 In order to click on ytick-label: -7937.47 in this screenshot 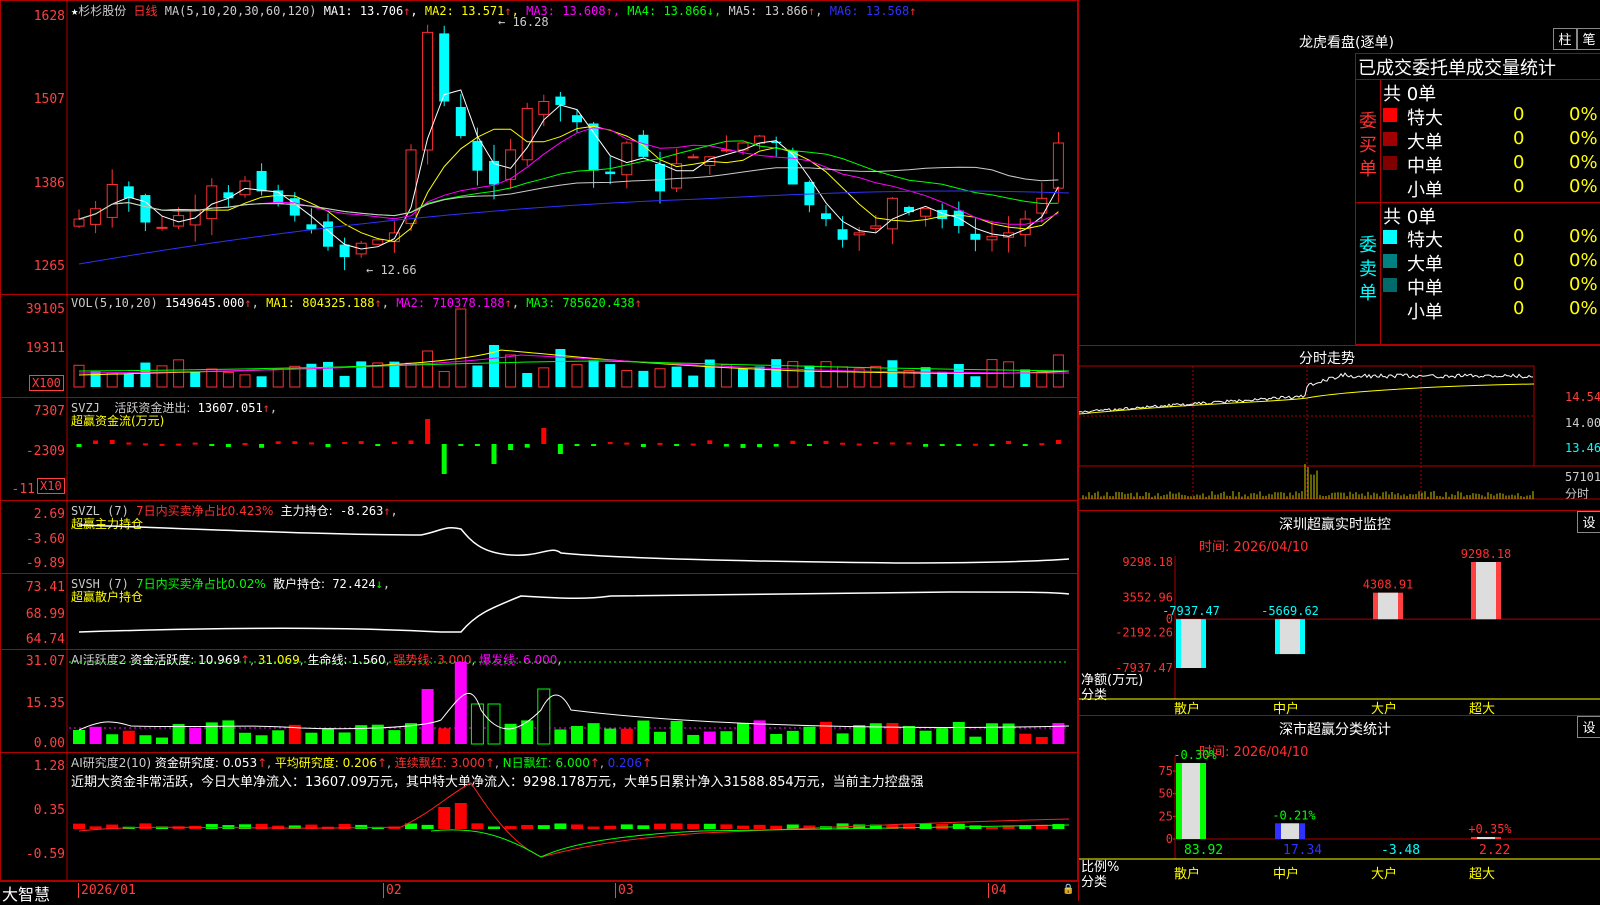, I will do `click(1144, 668)`.